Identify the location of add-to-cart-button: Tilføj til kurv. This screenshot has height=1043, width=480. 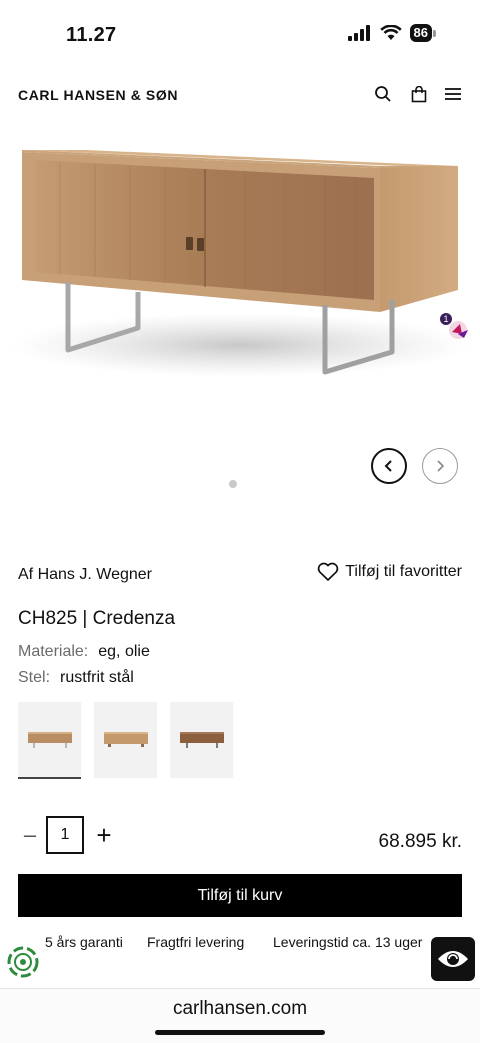
(240, 895).